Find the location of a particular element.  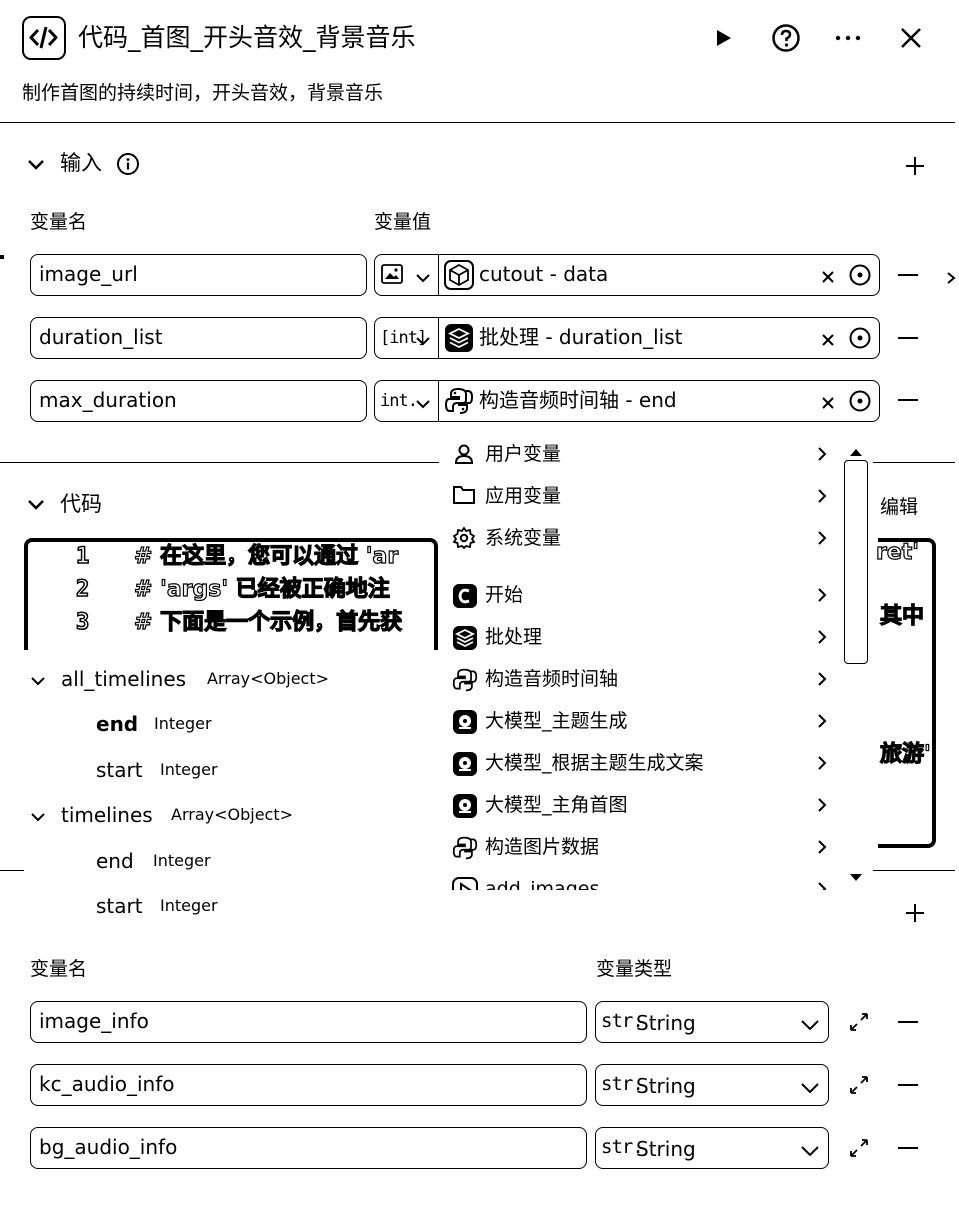

scrollbar-thumb is located at coordinates (856, 562).